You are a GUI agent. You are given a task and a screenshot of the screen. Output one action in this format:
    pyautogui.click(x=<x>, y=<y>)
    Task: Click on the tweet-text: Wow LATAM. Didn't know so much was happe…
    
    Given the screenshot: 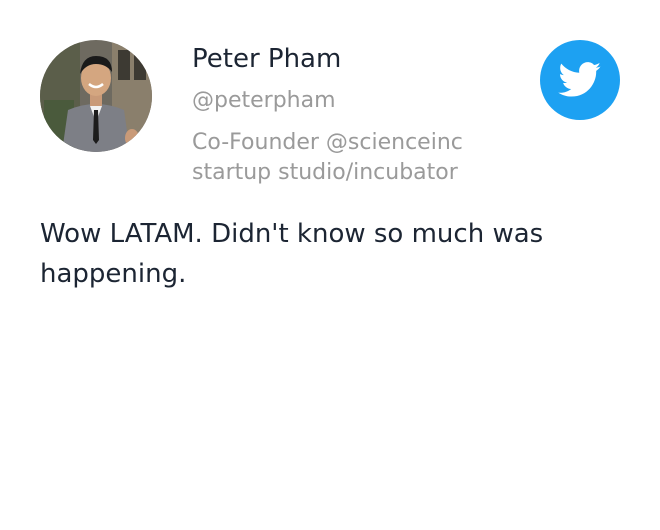 What is the action you would take?
    pyautogui.click(x=292, y=254)
    